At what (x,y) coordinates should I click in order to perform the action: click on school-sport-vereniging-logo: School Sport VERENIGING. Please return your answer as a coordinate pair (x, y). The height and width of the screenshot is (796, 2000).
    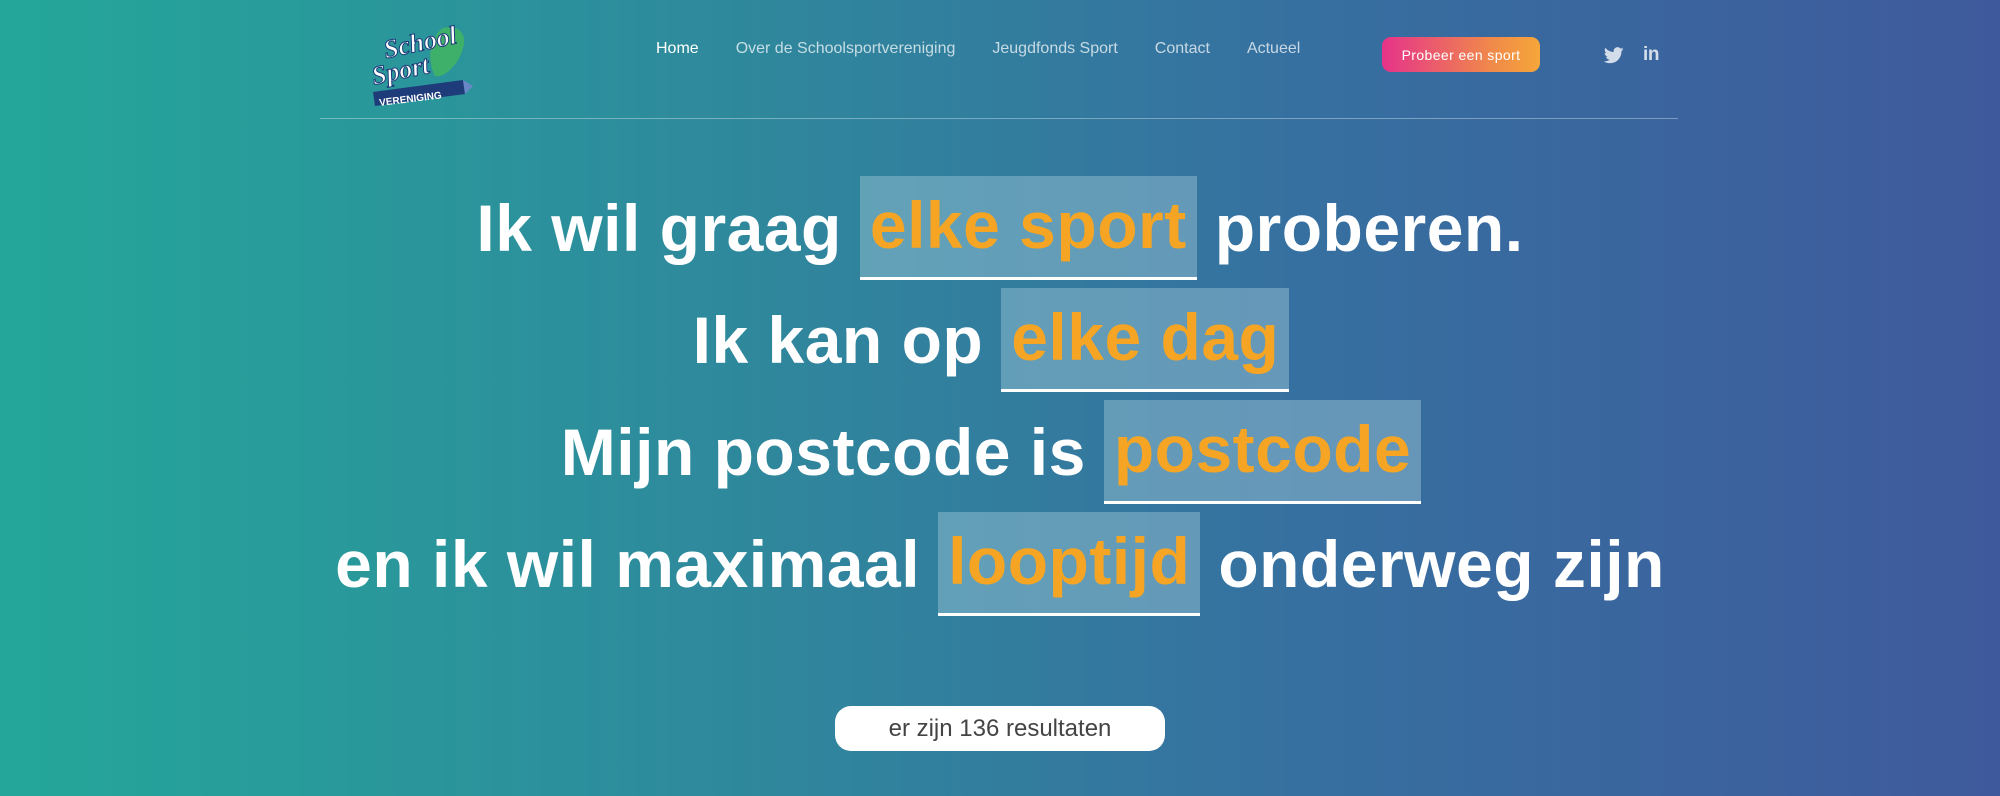
    Looking at the image, I should click on (425, 64).